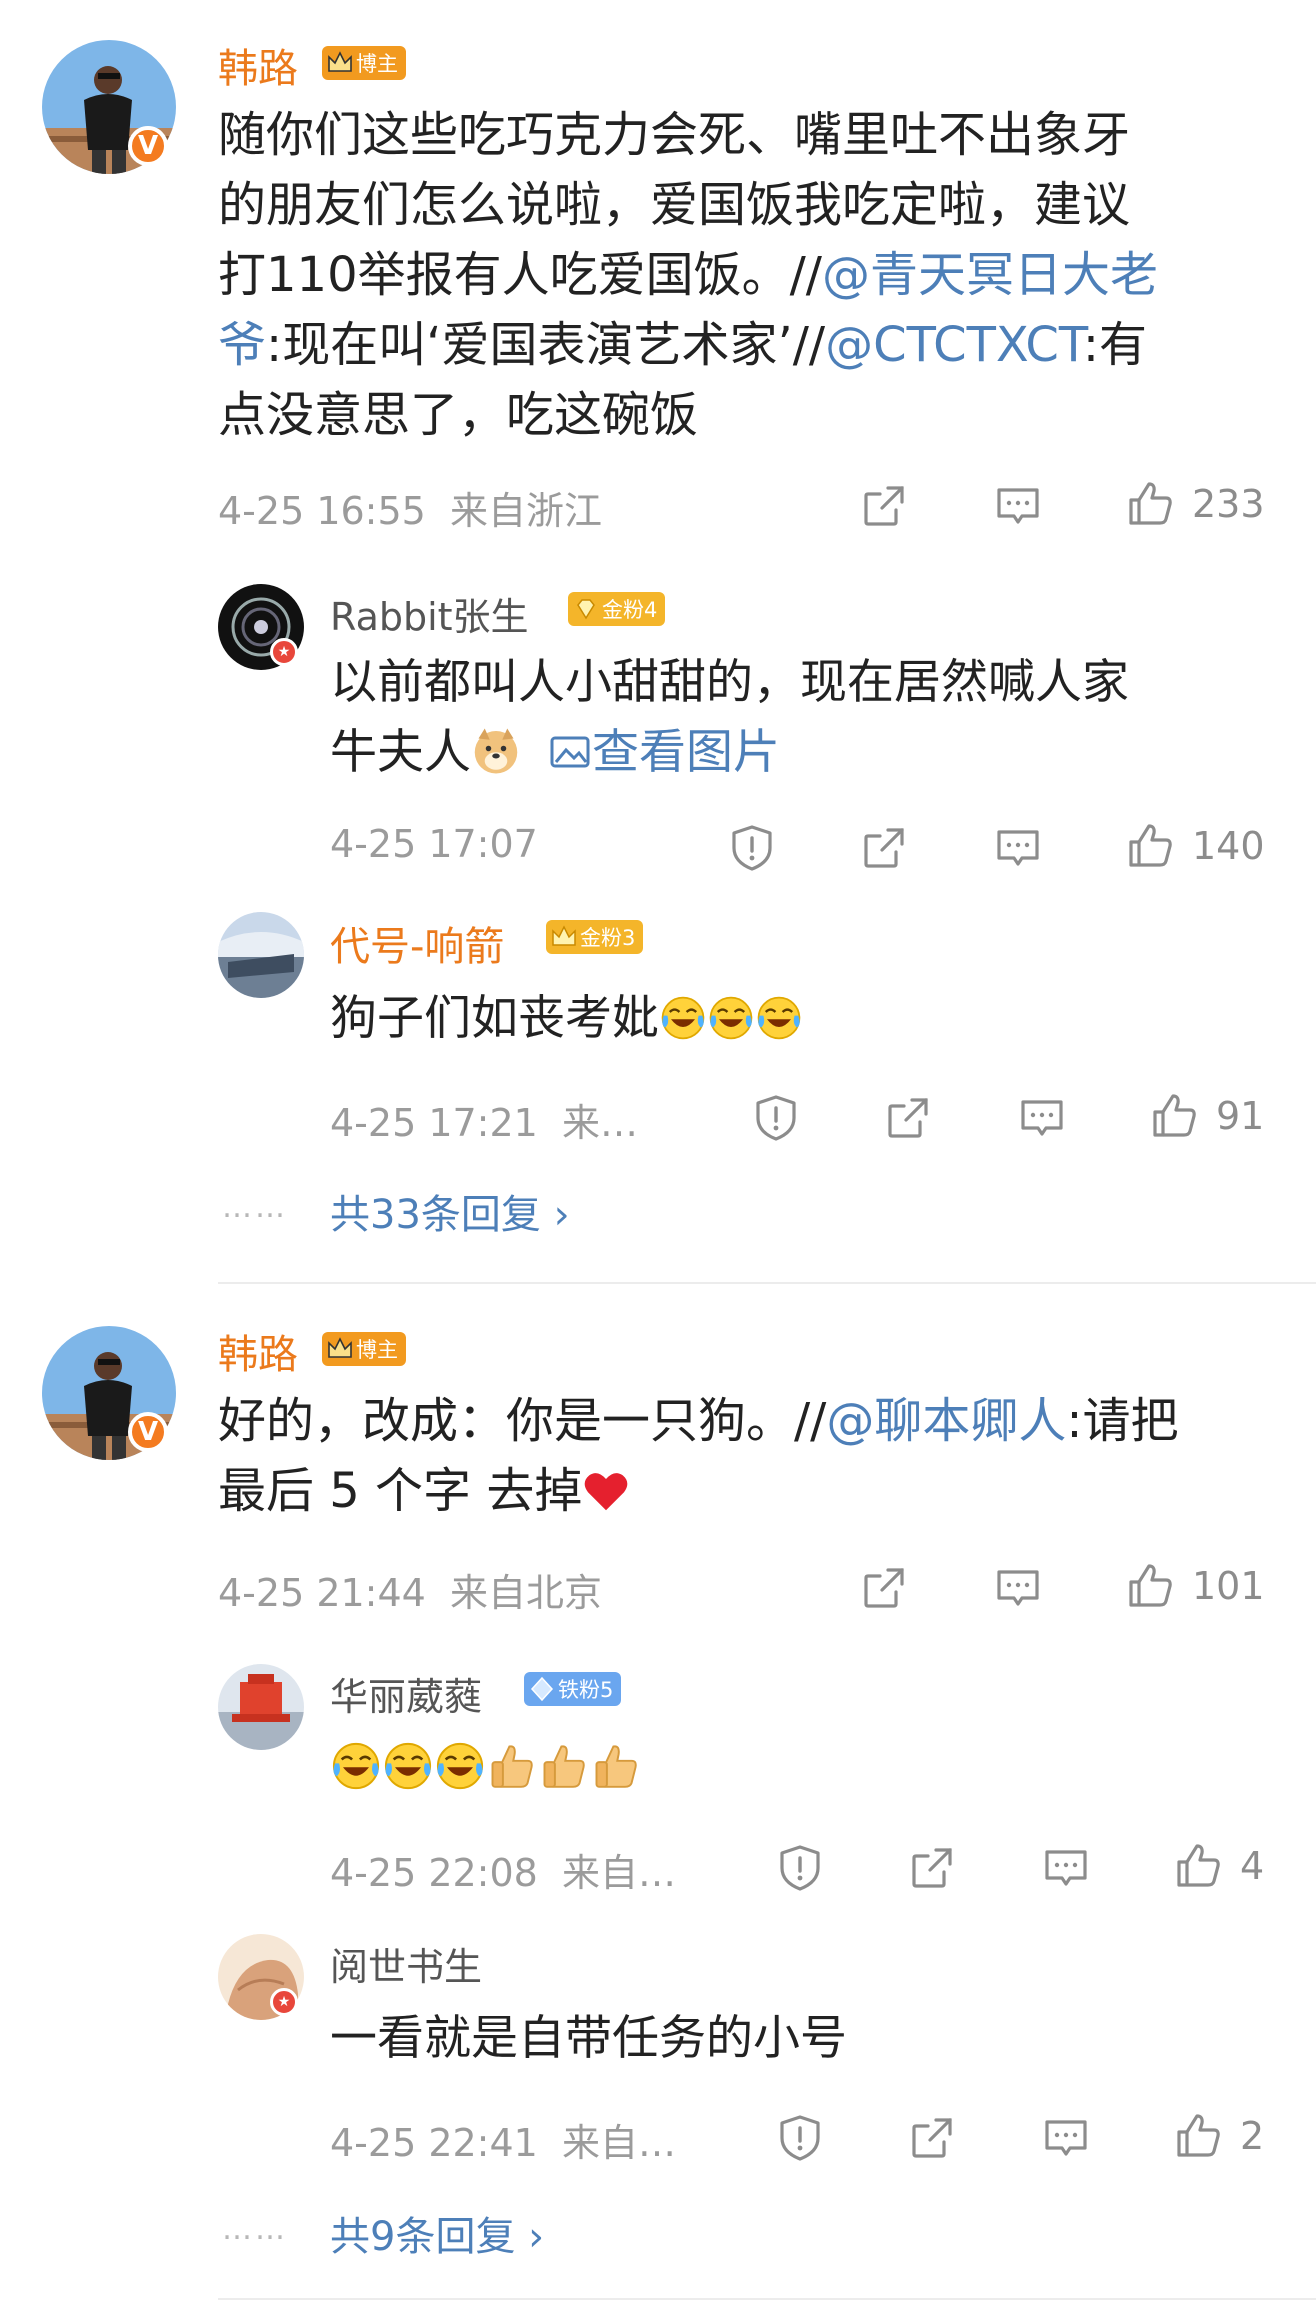  Describe the element at coordinates (664, 752) in the screenshot. I see `view-image-link: 查看图片` at that location.